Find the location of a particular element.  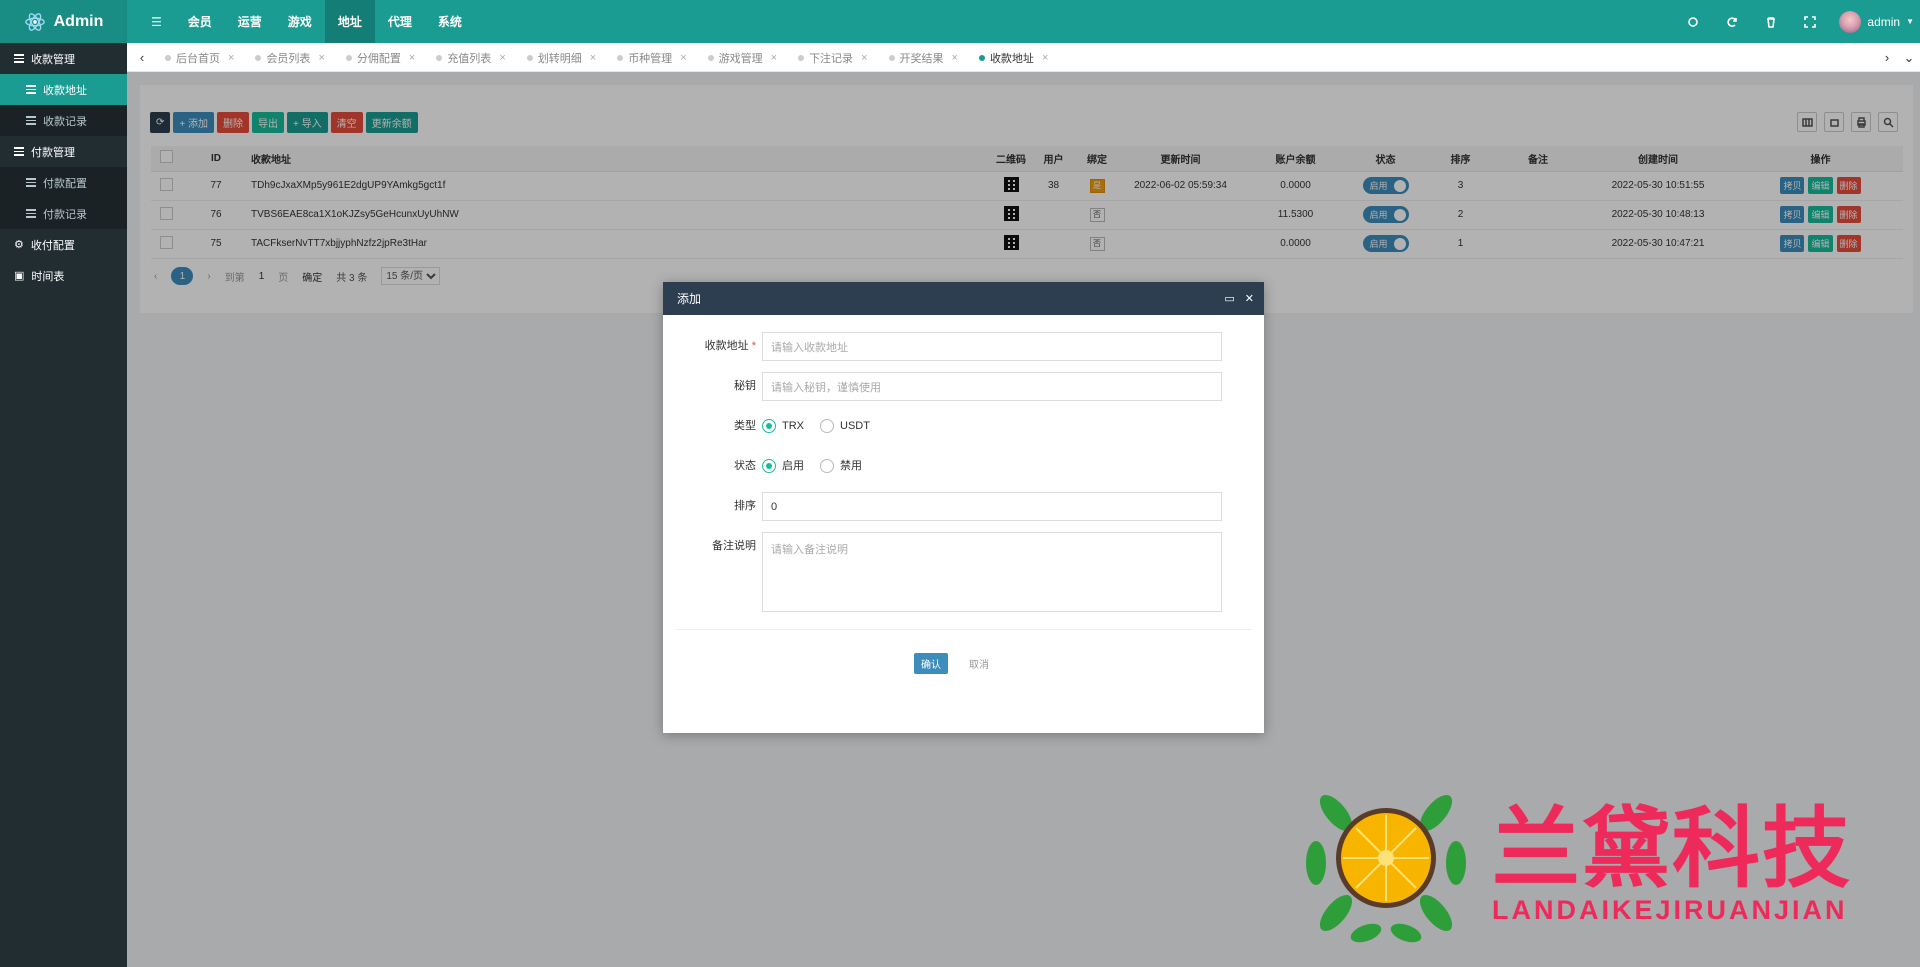

tab-game: 游戏管理 × is located at coordinates (741, 57).